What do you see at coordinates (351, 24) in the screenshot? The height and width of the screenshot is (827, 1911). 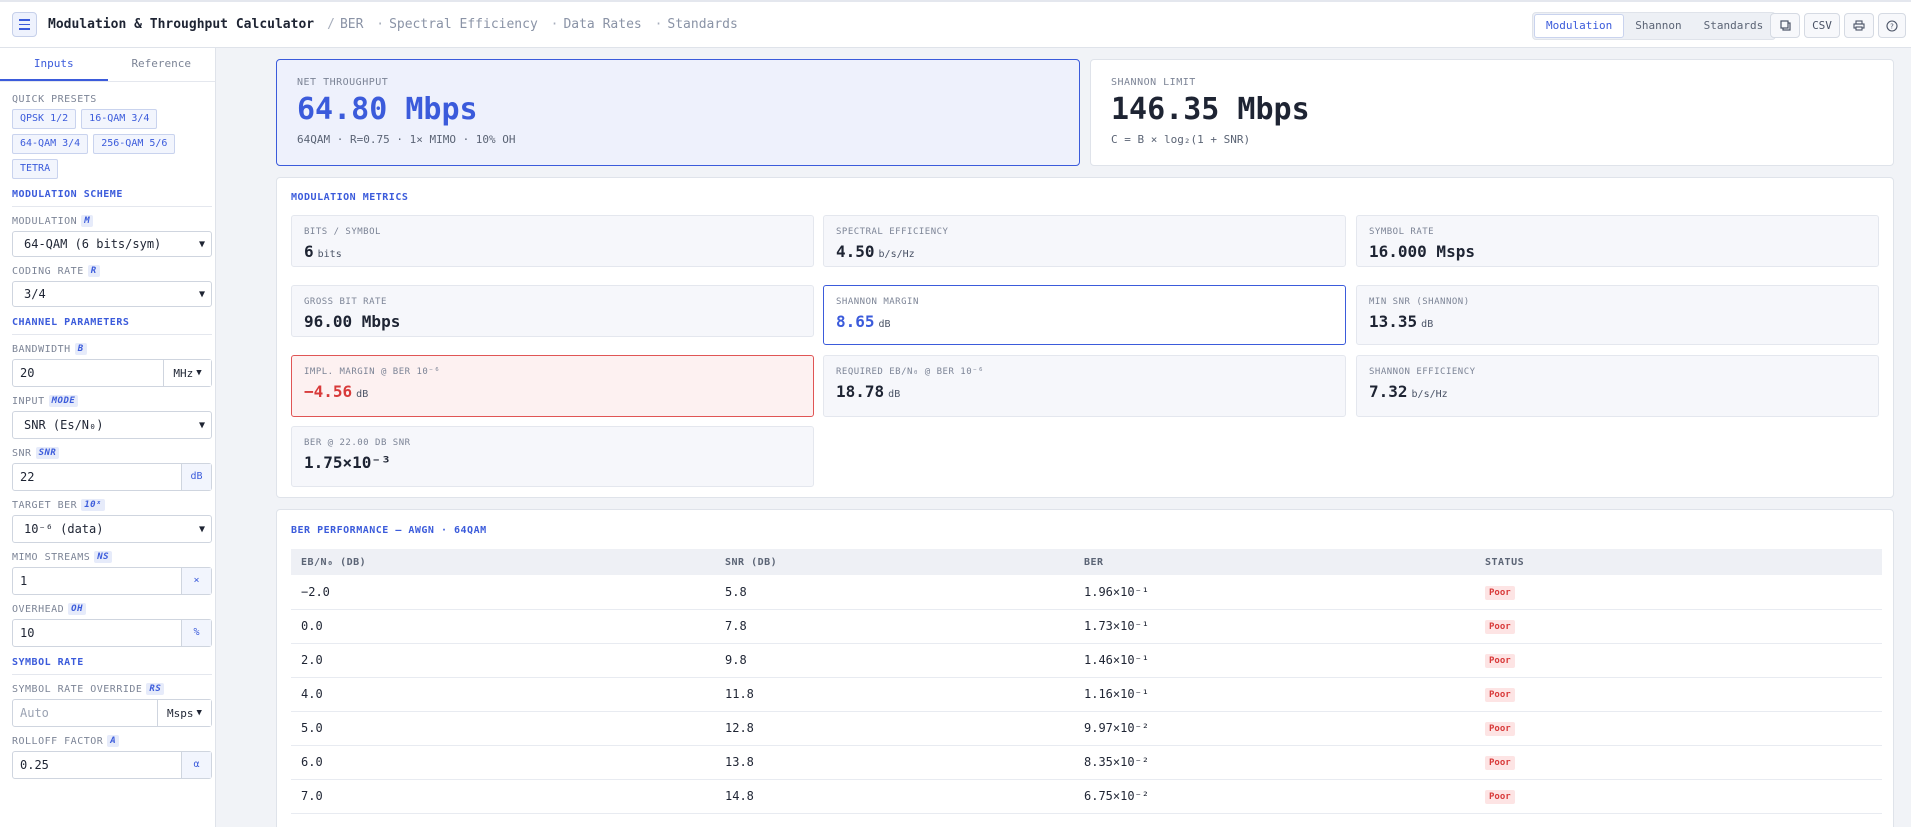 I see `breadcrumb-item: BER` at bounding box center [351, 24].